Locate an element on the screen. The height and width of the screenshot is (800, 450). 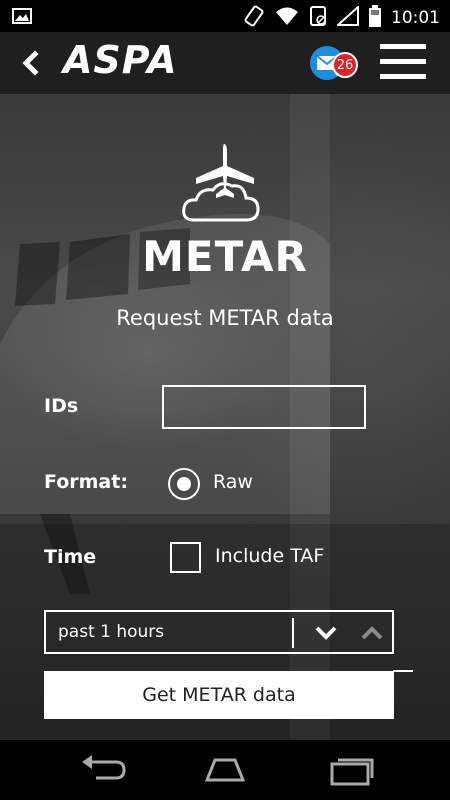
screen-rotation-icon is located at coordinates (254, 18).